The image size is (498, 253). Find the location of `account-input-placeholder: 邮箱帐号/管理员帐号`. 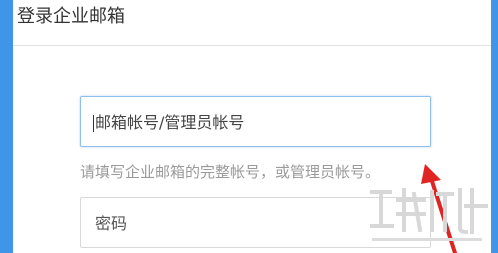

account-input-placeholder: 邮箱帐号/管理员帐号 is located at coordinates (170, 122).